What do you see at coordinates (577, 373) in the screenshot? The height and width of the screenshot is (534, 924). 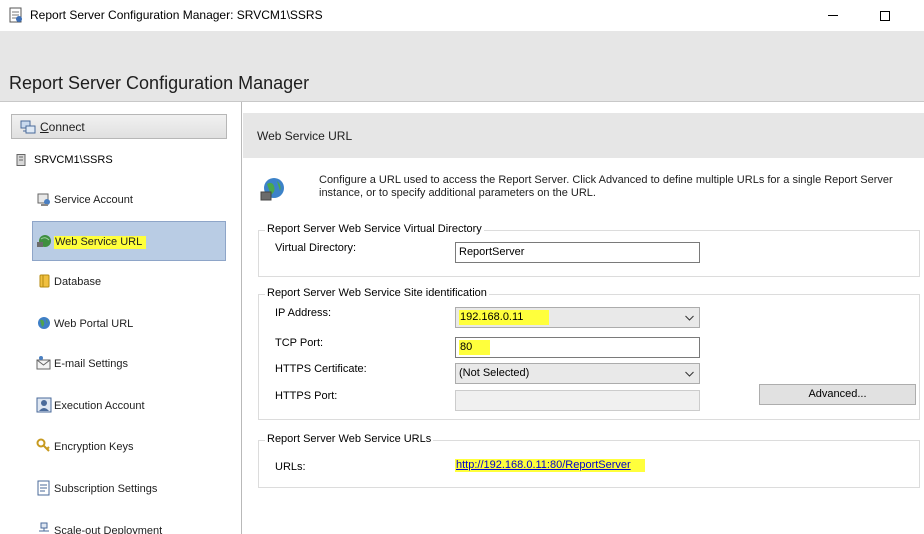 I see `https-certificate-dropdown: (Not Selected)` at bounding box center [577, 373].